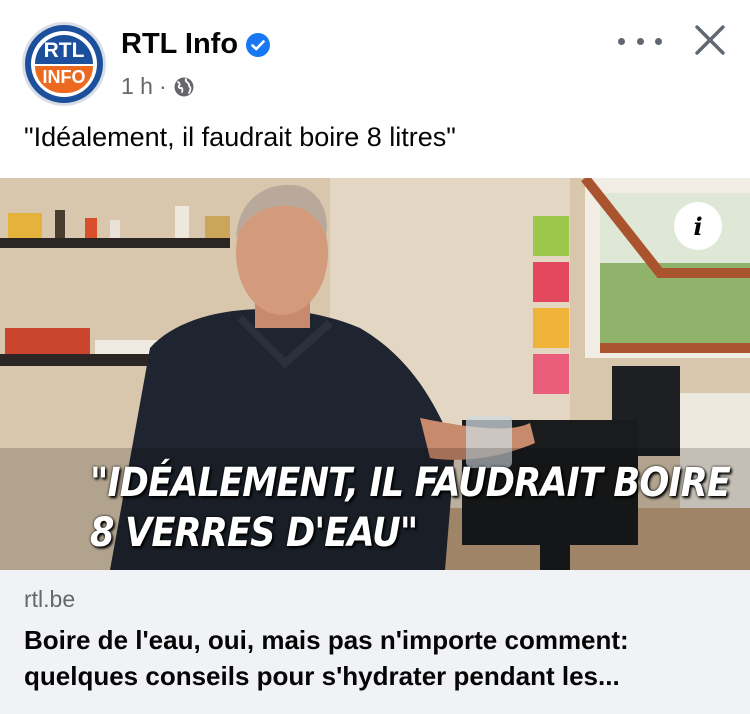 The width and height of the screenshot is (750, 714). I want to click on more-options-button, so click(640, 41).